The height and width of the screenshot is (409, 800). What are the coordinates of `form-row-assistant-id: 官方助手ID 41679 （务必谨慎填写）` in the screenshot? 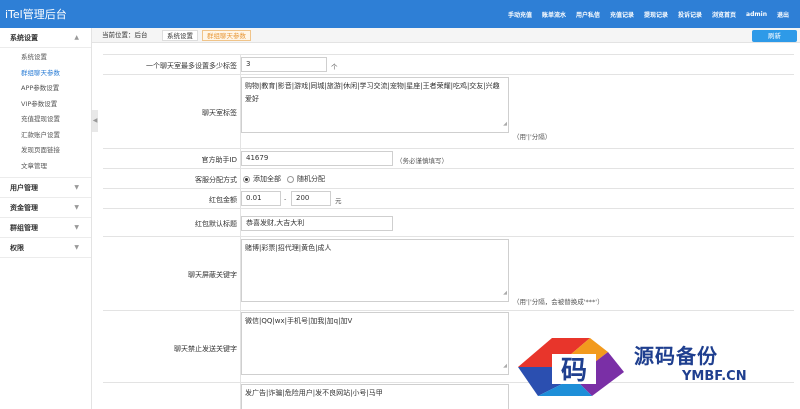 It's located at (448, 158).